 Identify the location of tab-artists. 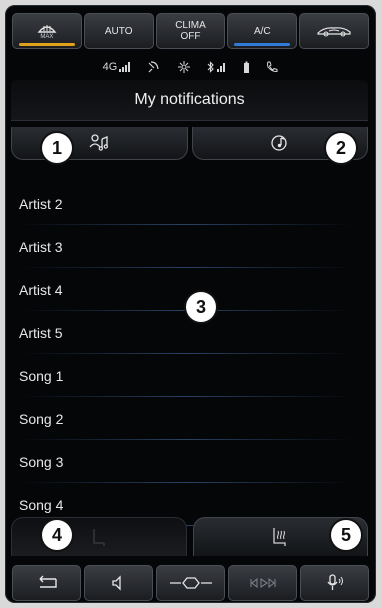
(99, 143).